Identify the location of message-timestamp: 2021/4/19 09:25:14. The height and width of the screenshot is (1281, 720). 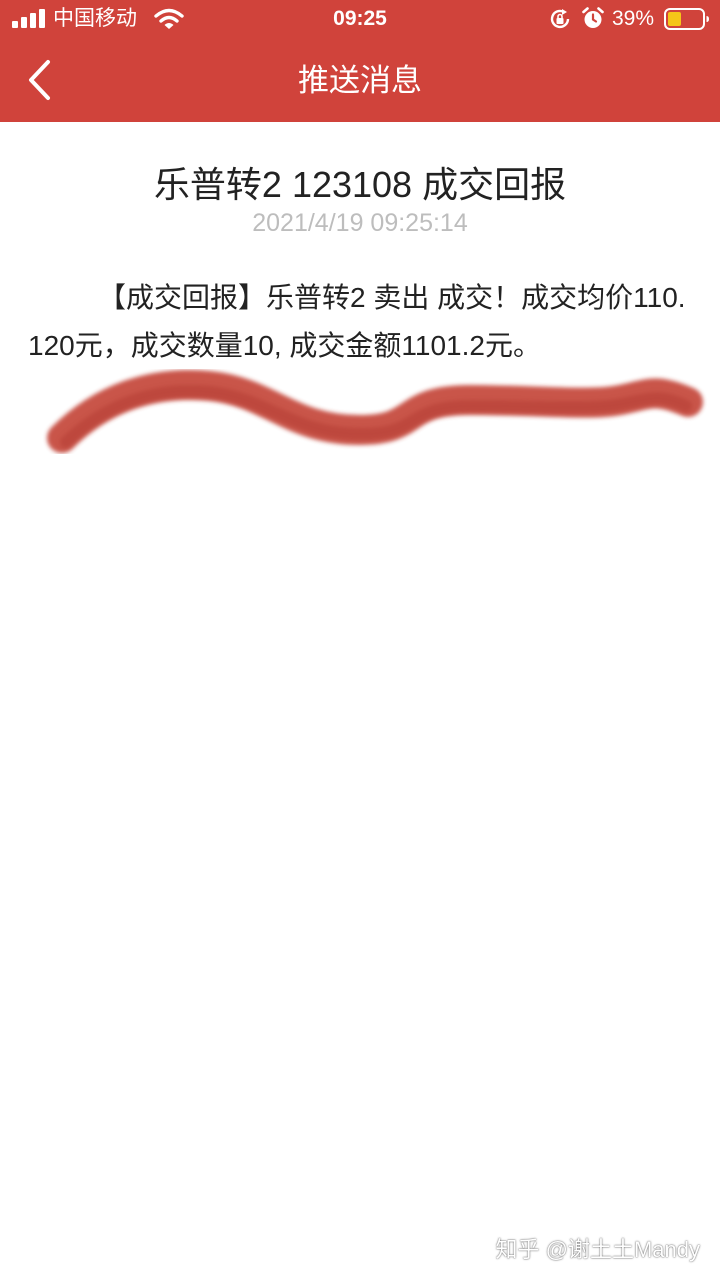
(360, 223).